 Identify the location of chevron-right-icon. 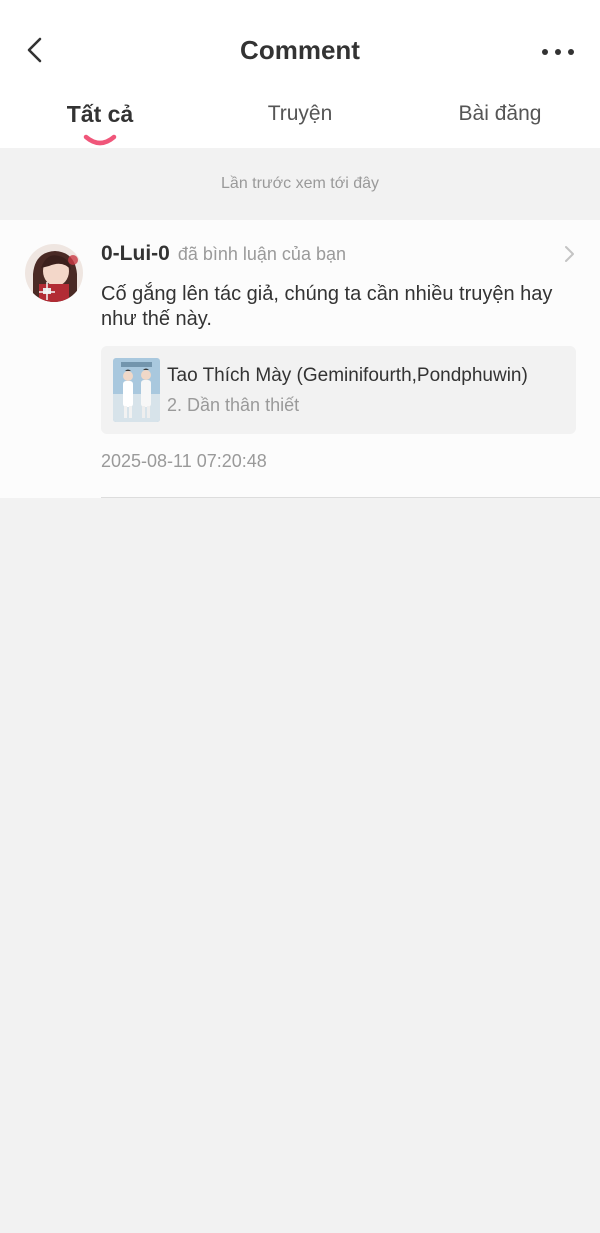
(569, 254).